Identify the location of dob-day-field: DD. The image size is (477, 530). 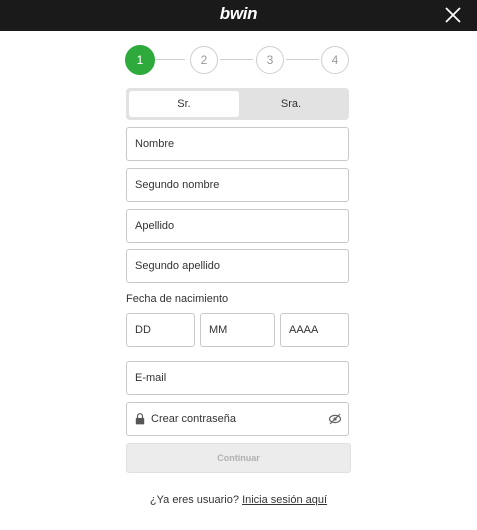
(160, 330).